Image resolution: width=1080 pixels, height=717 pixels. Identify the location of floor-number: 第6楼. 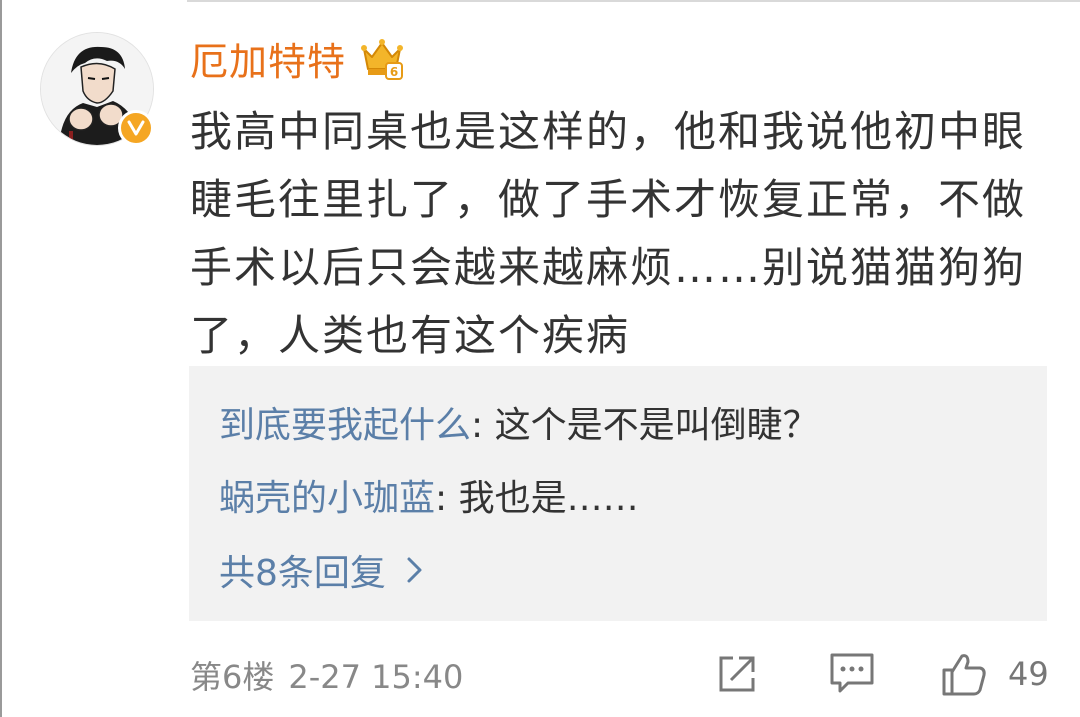
(232, 677).